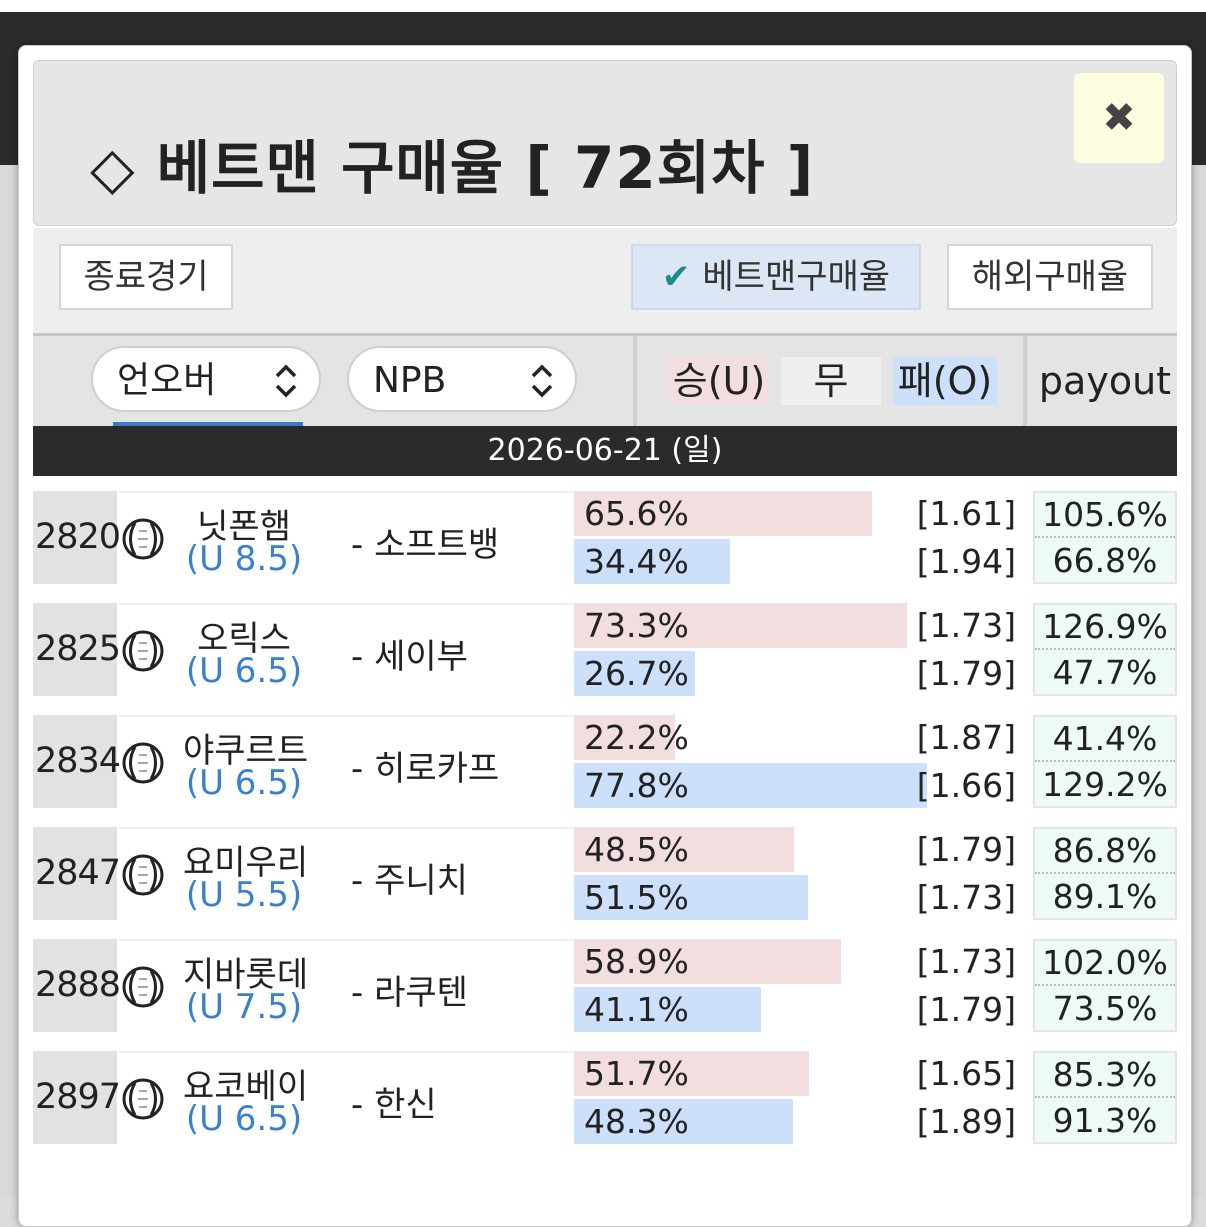 The image size is (1206, 1227). Describe the element at coordinates (452, 168) in the screenshot. I see `modal-title: ◇ 베트맨 구매율 [ 72회차 ]` at that location.